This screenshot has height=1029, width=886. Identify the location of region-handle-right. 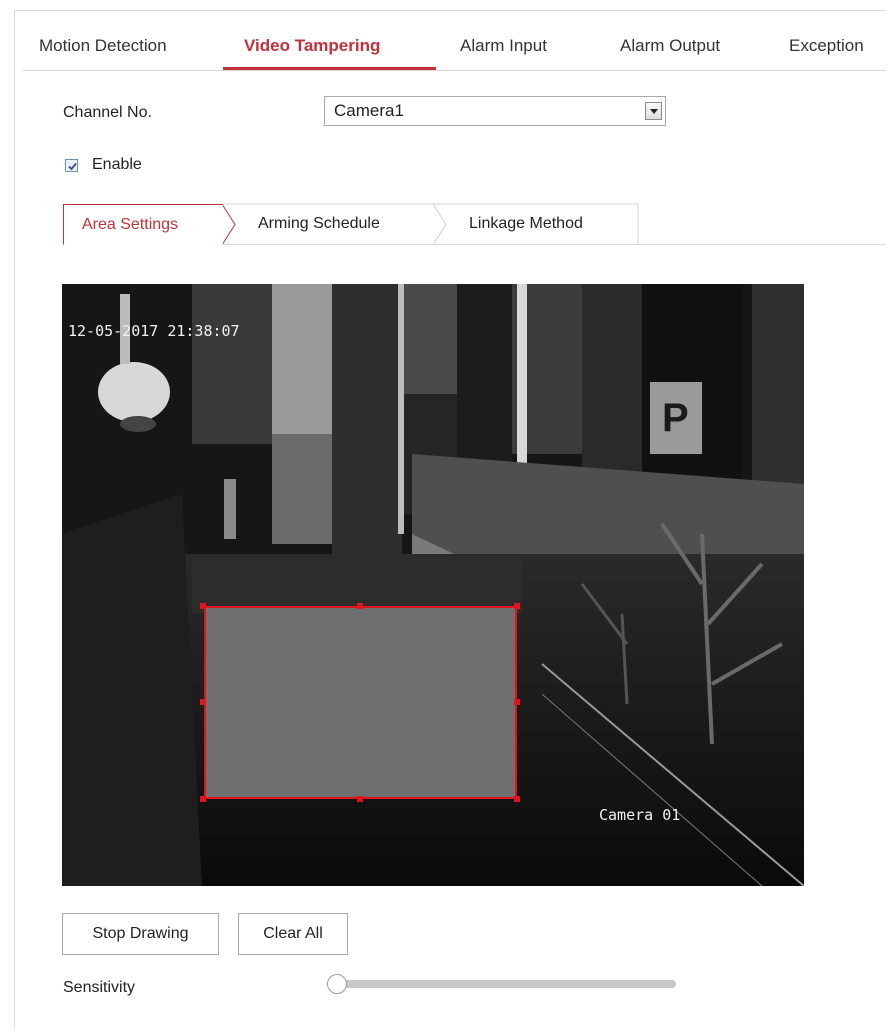
(517, 702).